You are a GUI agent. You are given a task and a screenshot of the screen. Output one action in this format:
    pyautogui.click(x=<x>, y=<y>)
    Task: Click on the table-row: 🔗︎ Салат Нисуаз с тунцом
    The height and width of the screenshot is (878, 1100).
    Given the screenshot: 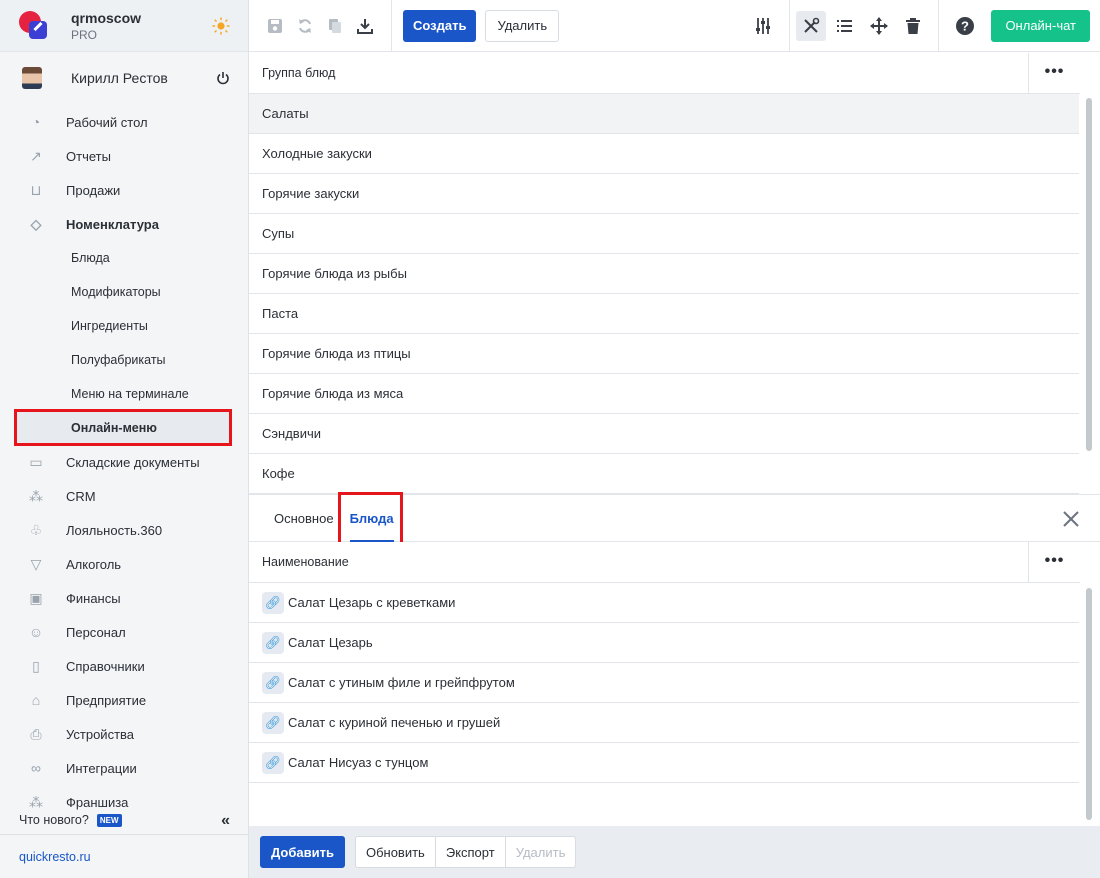 What is the action you would take?
    pyautogui.click(x=664, y=763)
    